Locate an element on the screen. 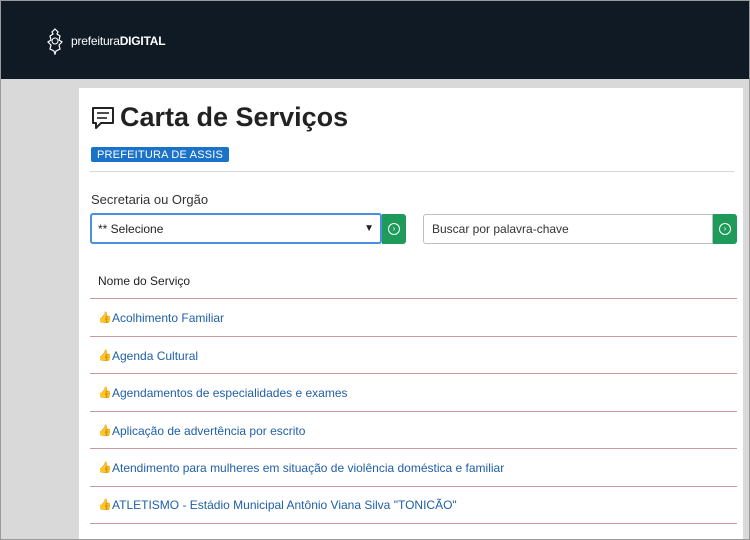 The height and width of the screenshot is (540, 750). service-column-header: Nome do Serviço is located at coordinates (144, 281).